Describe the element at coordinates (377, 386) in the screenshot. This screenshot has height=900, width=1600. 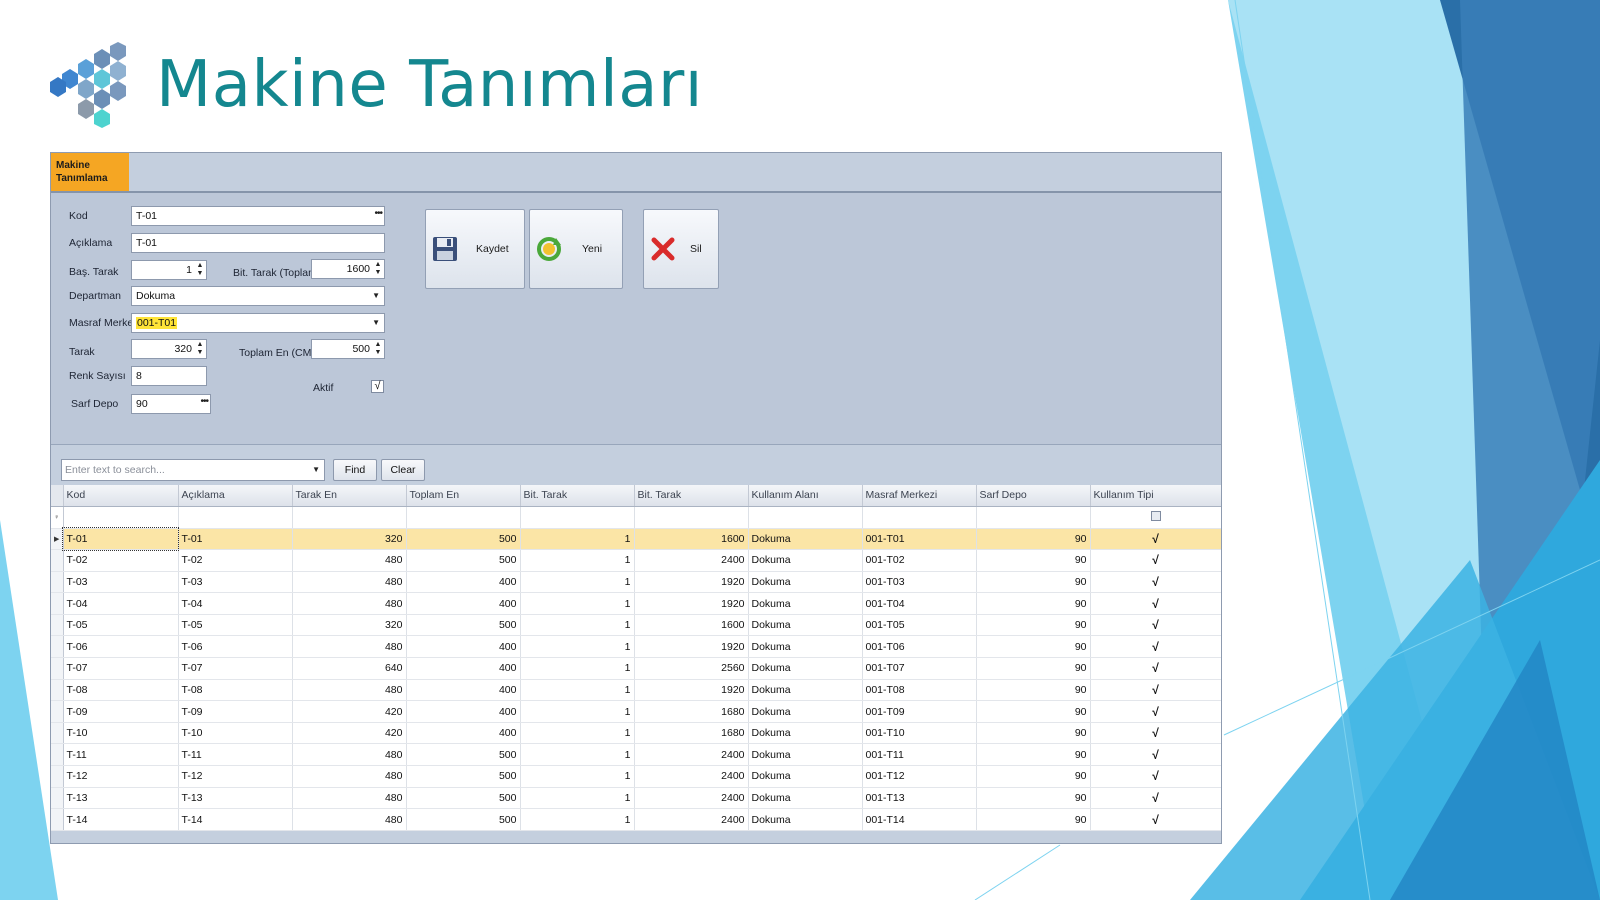
I see `aktif-checkbox: √` at that location.